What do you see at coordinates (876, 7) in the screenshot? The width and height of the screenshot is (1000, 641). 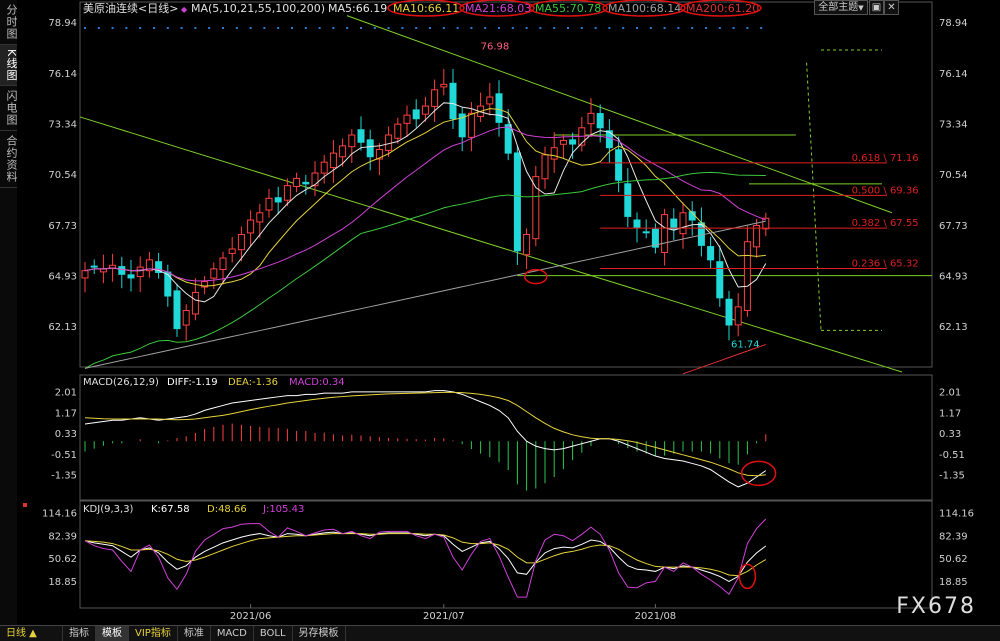 I see `maximize-icon: ▣` at bounding box center [876, 7].